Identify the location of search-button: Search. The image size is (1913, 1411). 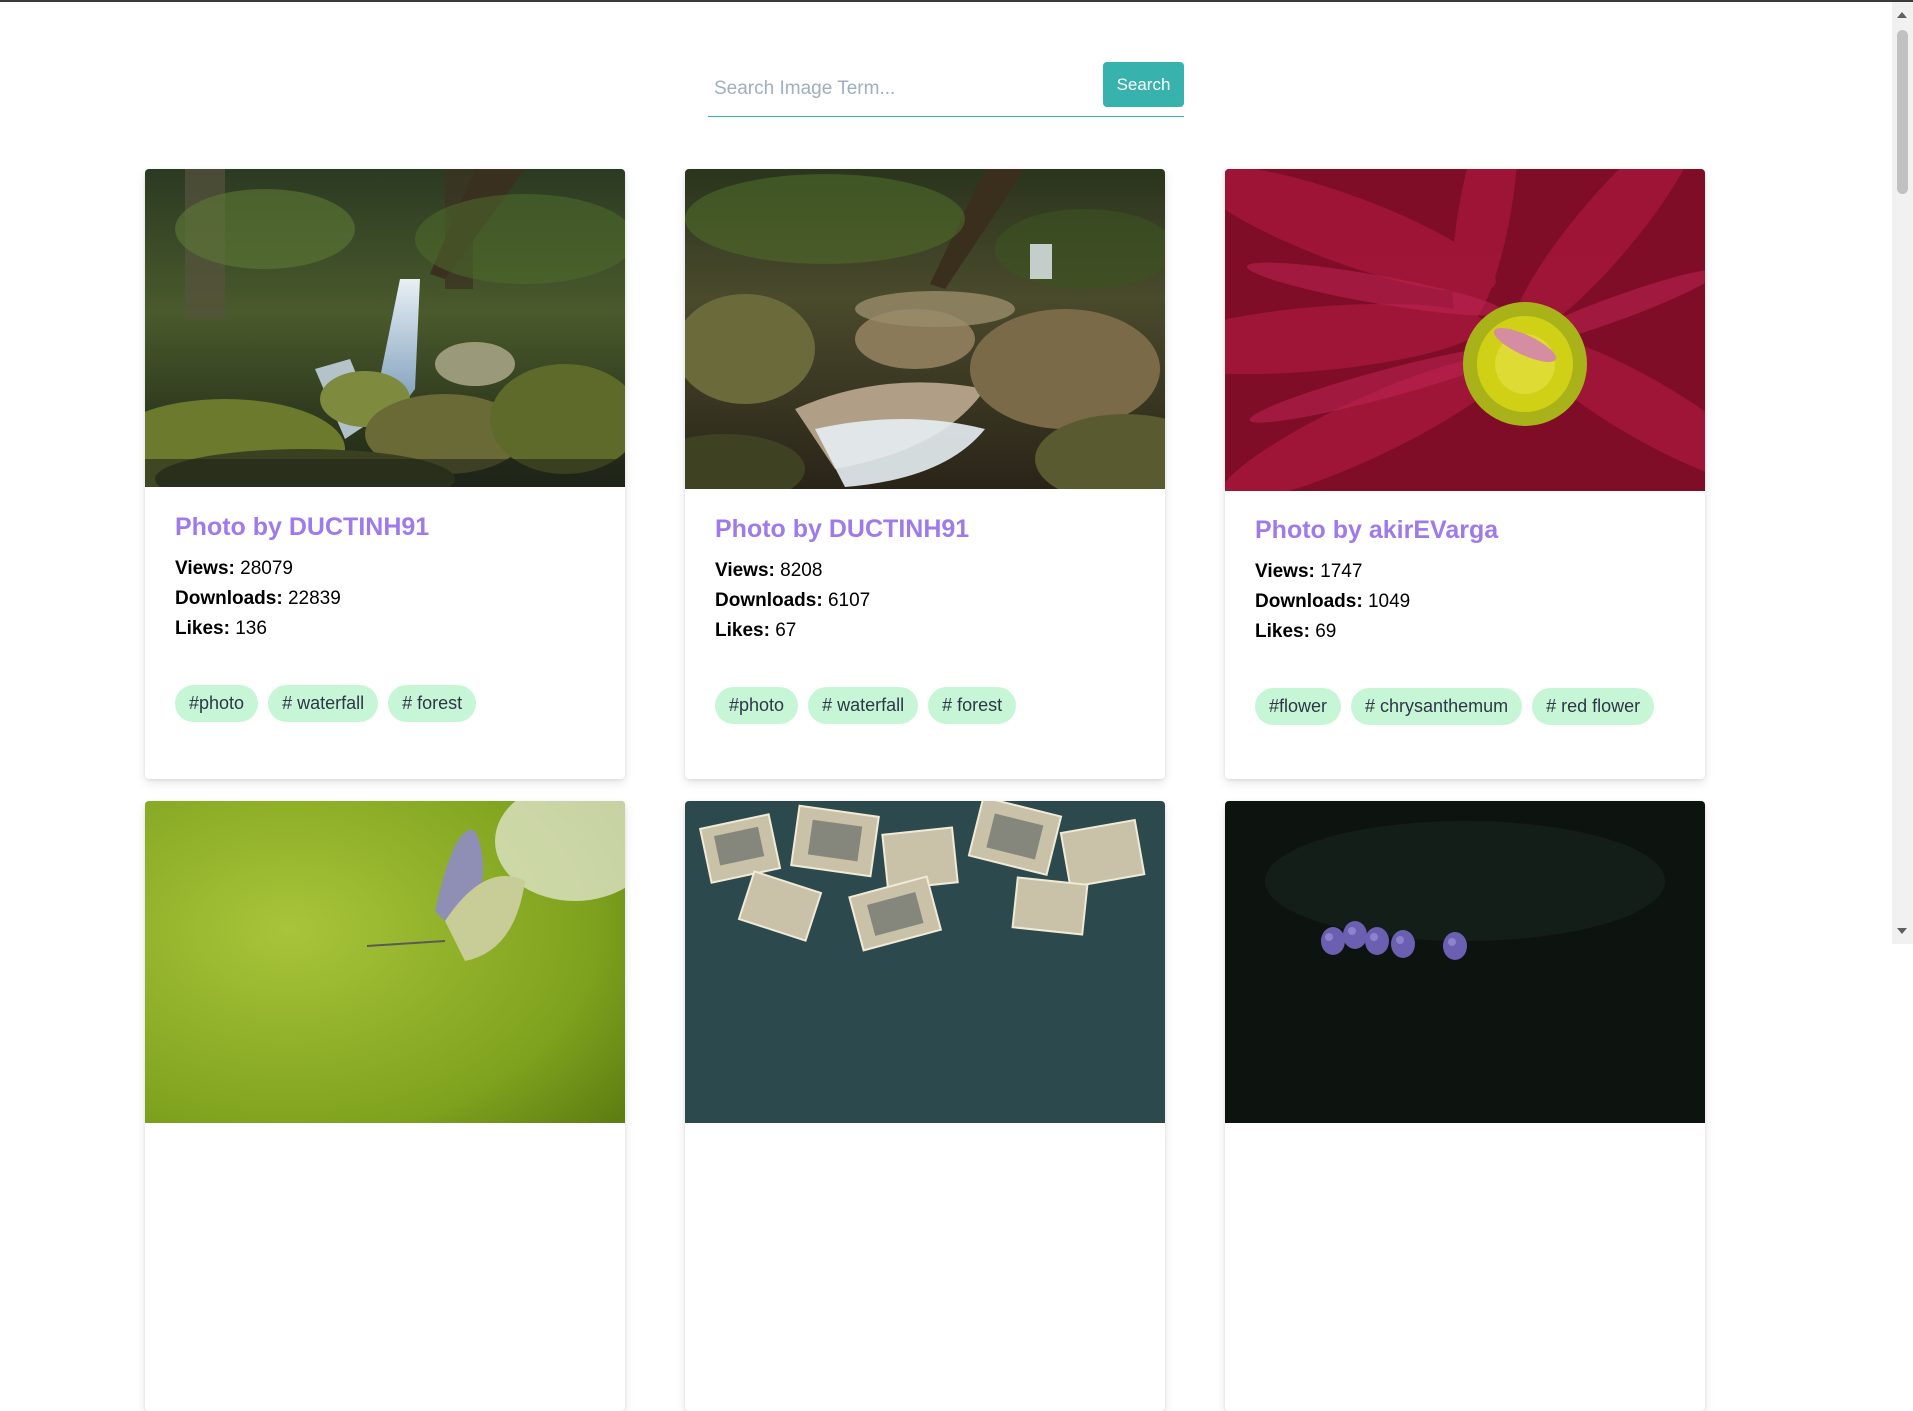
(1143, 84).